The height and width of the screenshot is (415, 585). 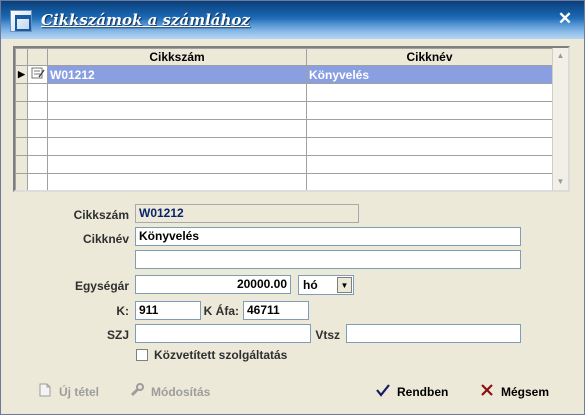 What do you see at coordinates (560, 56) in the screenshot?
I see `scroll-up-arrow-icon: ▲` at bounding box center [560, 56].